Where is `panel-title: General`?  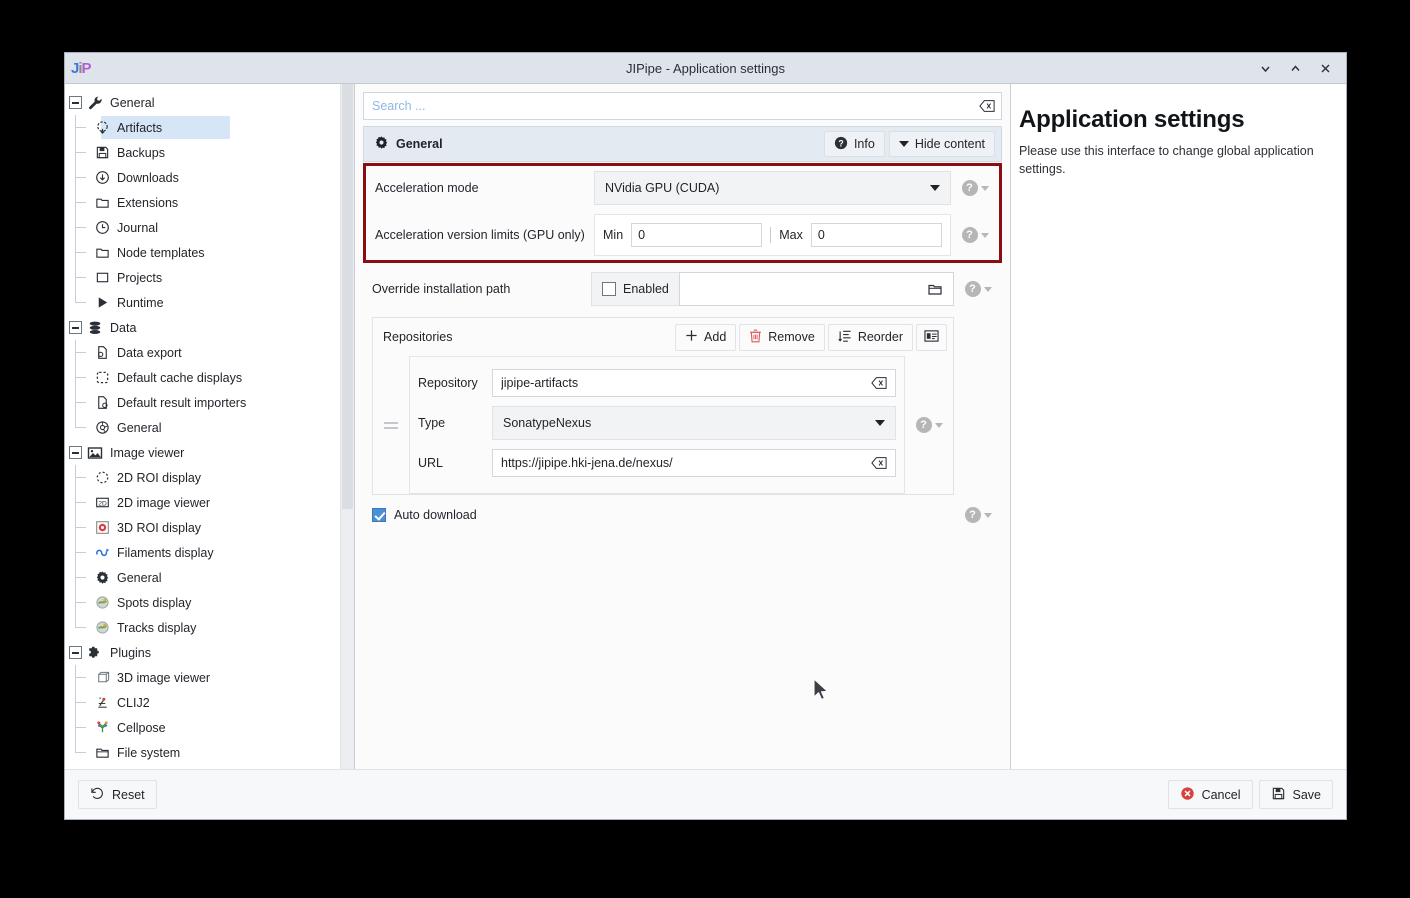 panel-title: General is located at coordinates (419, 144).